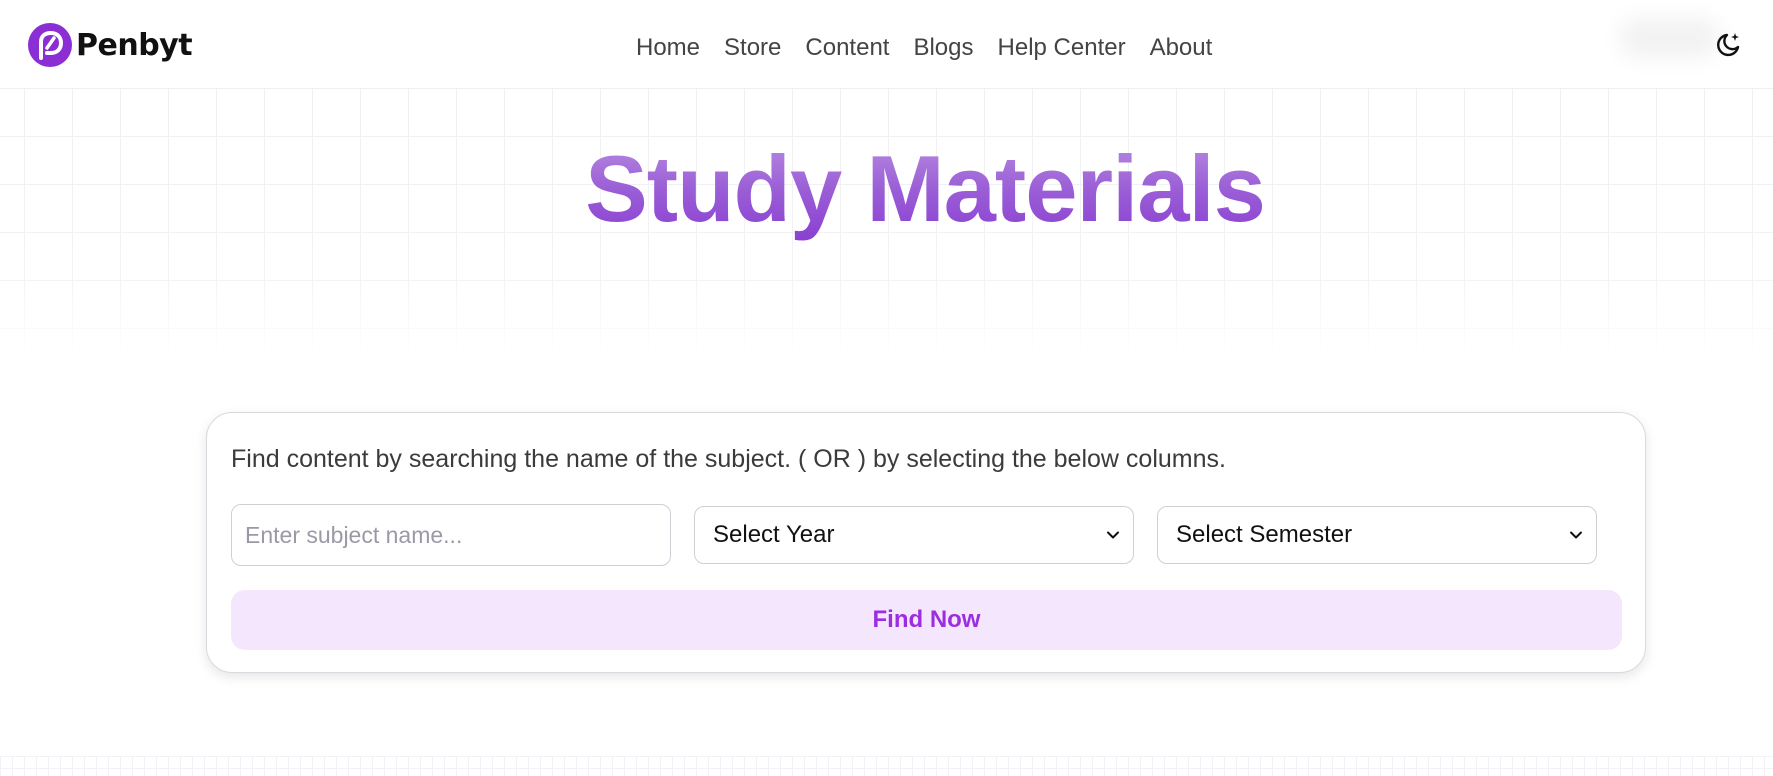 Image resolution: width=1773 pixels, height=776 pixels. I want to click on header-blur-decoration, so click(1670, 38).